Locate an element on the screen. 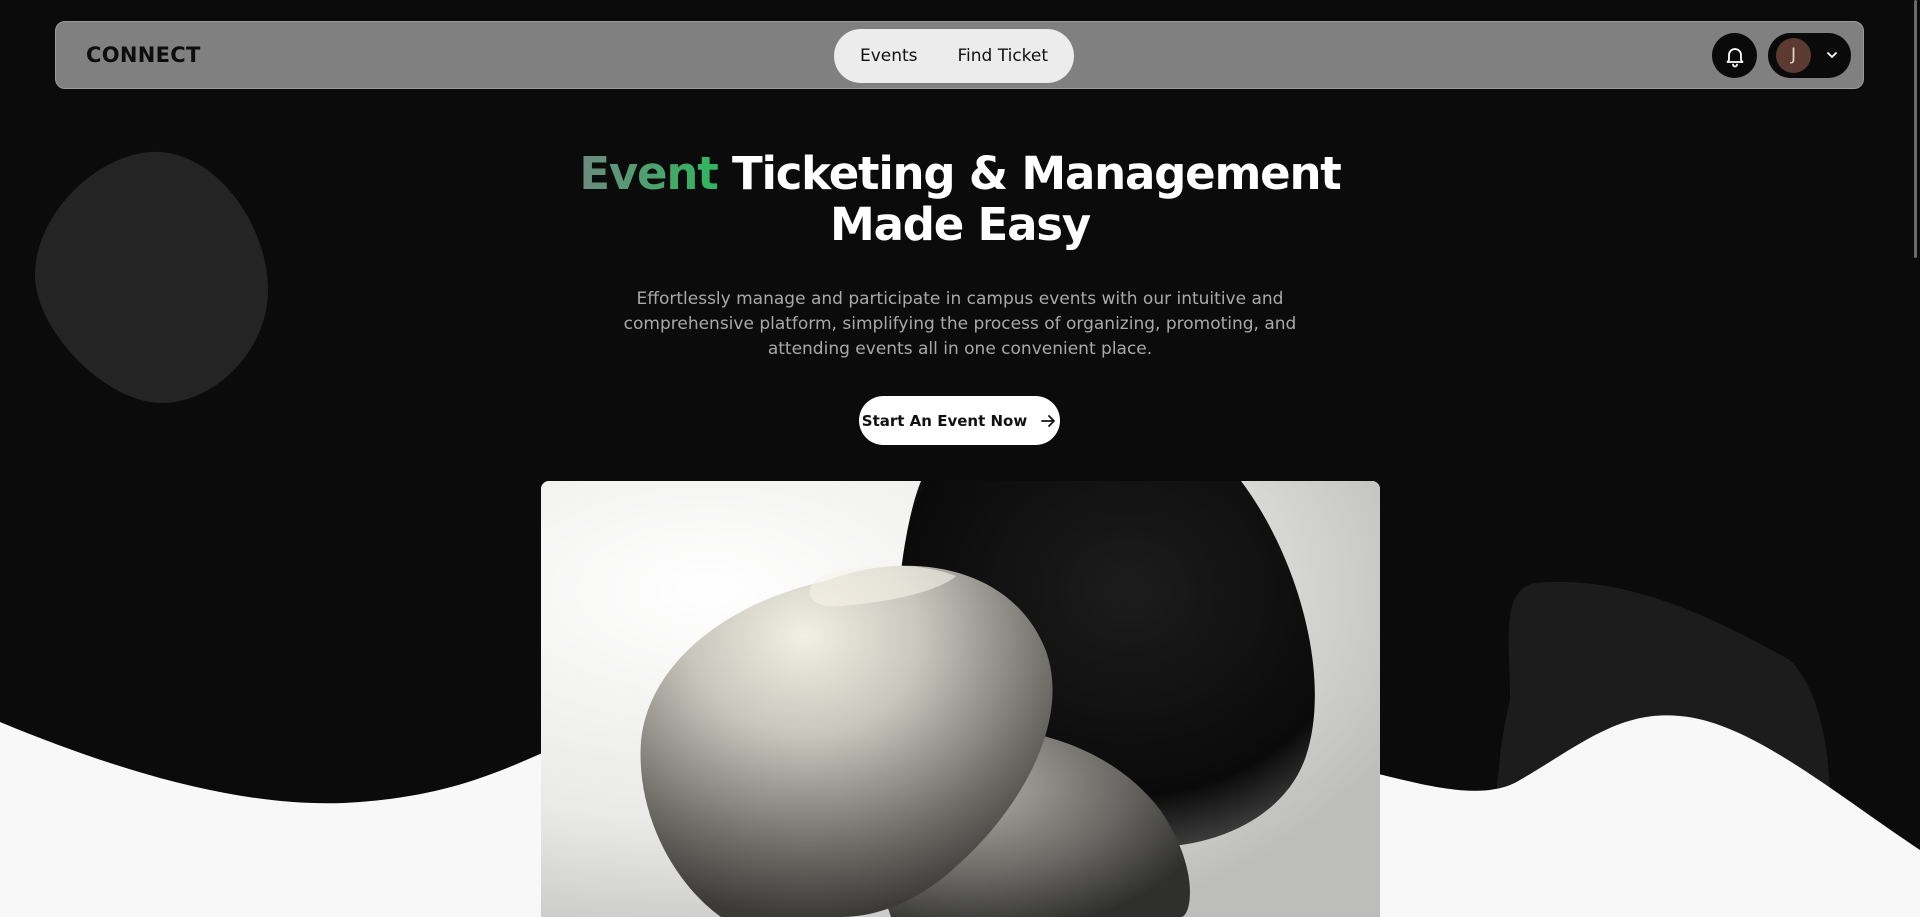 This screenshot has width=1920, height=917. nav-links: Events Find Ticket is located at coordinates (954, 56).